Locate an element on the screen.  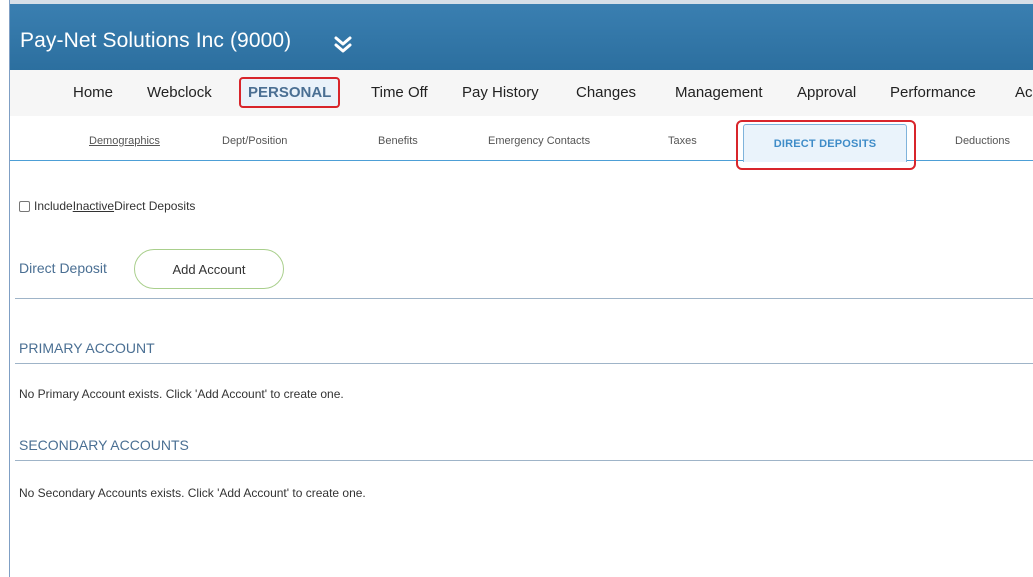
include-inactive-label-post: Direct Deposits is located at coordinates (155, 206).